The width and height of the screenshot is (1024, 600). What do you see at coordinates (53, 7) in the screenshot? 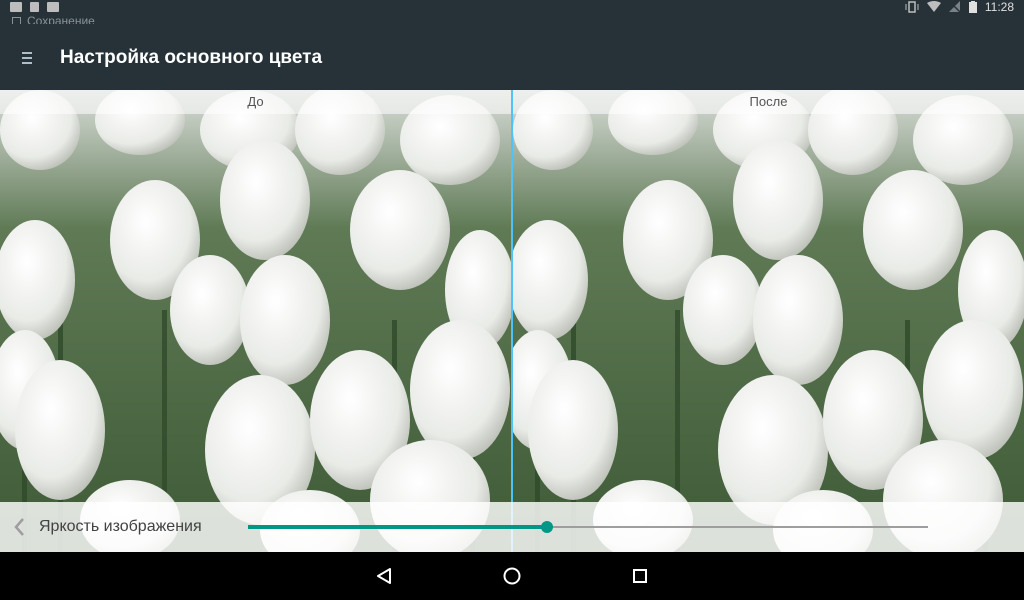
I see `copy-icon` at bounding box center [53, 7].